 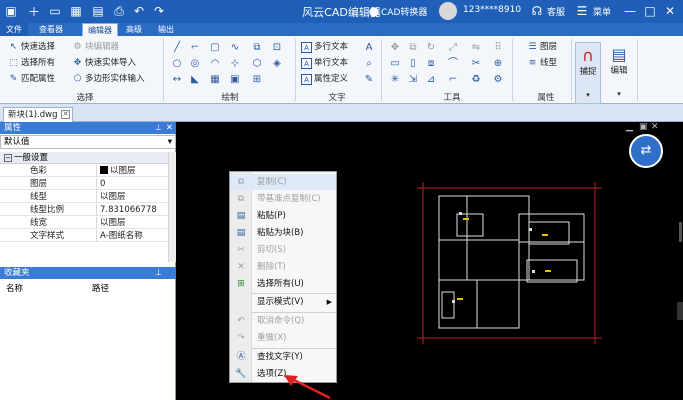 What do you see at coordinates (670, 11) in the screenshot?
I see `close-icon: ✕` at bounding box center [670, 11].